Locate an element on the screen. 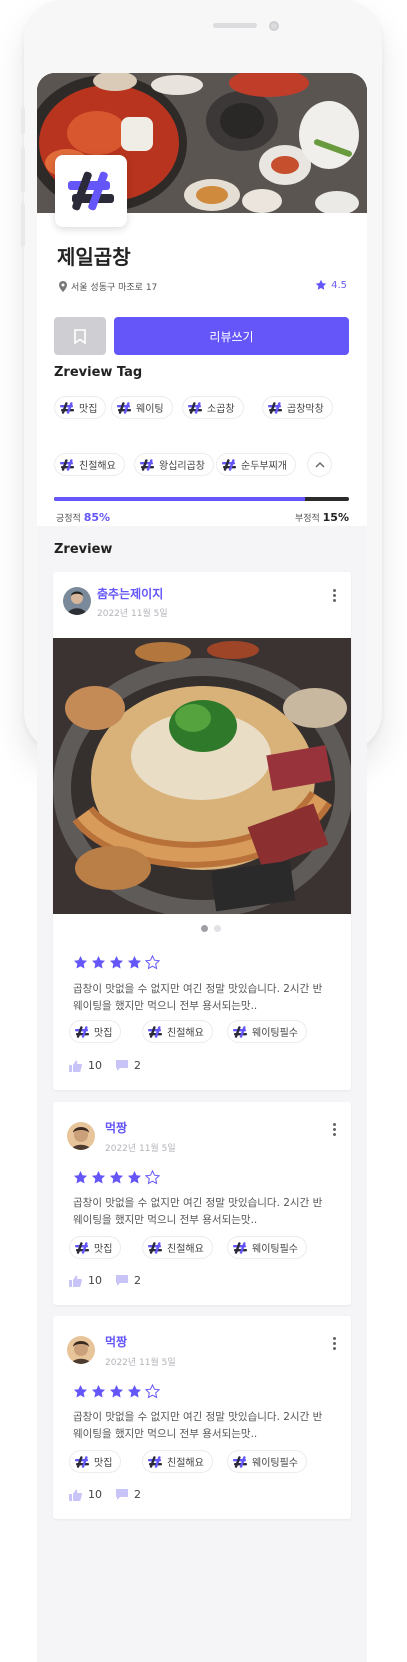  tag-label: 순두부찌개 is located at coordinates (264, 466).